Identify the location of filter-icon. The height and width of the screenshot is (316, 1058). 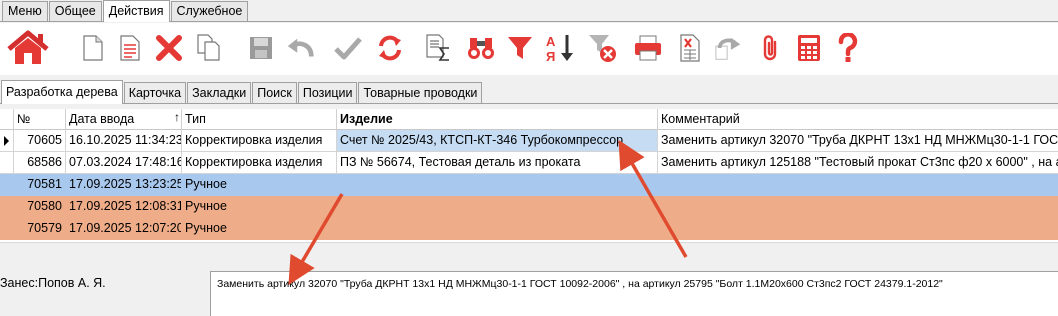
(520, 48).